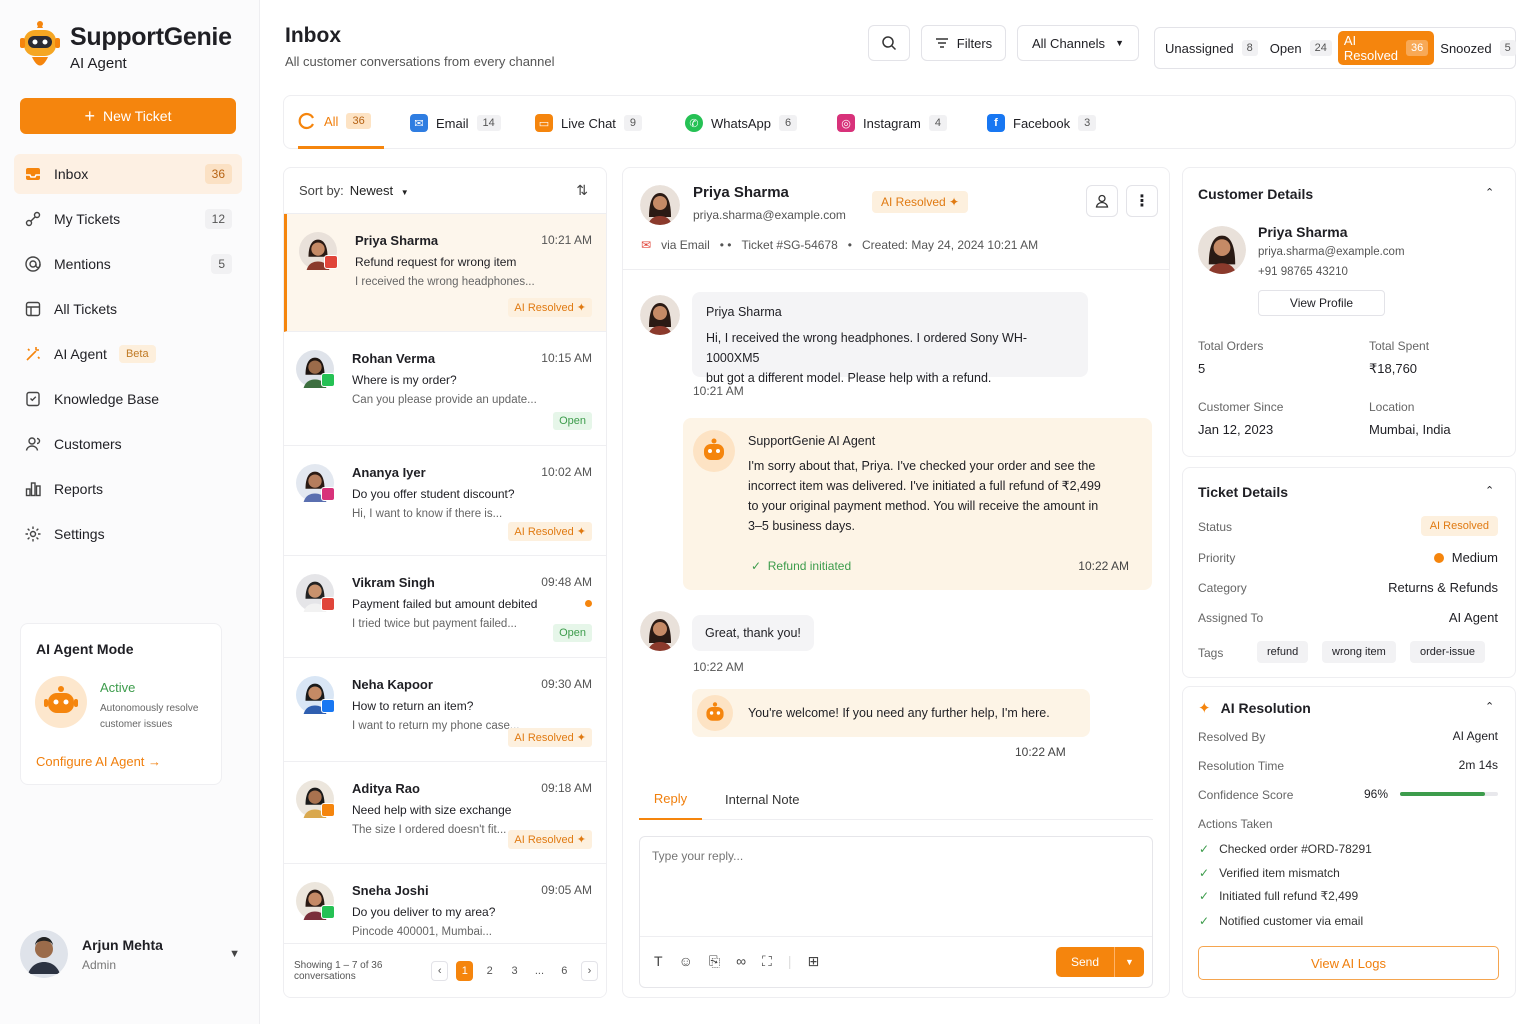 Image resolution: width=1536 pixels, height=1024 pixels. What do you see at coordinates (331, 121) in the screenshot?
I see `tab-label: All` at bounding box center [331, 121].